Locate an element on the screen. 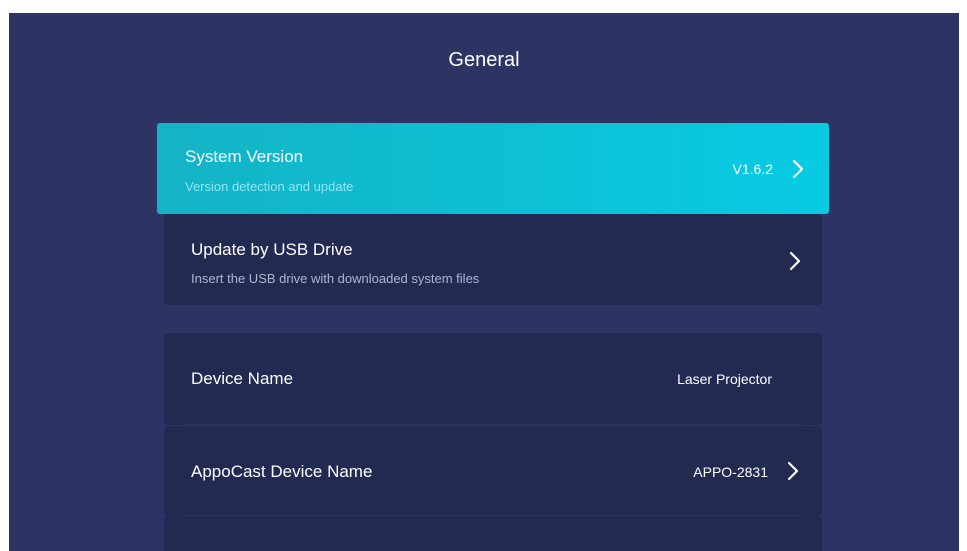 The height and width of the screenshot is (551, 967). device-name-item: Device Name Laser Projector is located at coordinates (493, 379).